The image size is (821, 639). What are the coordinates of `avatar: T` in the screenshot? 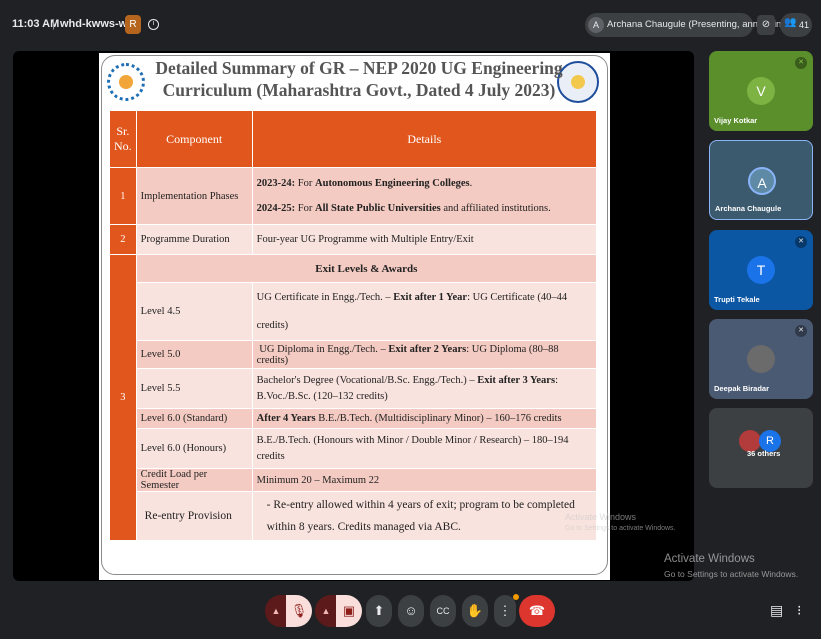 It's located at (761, 270).